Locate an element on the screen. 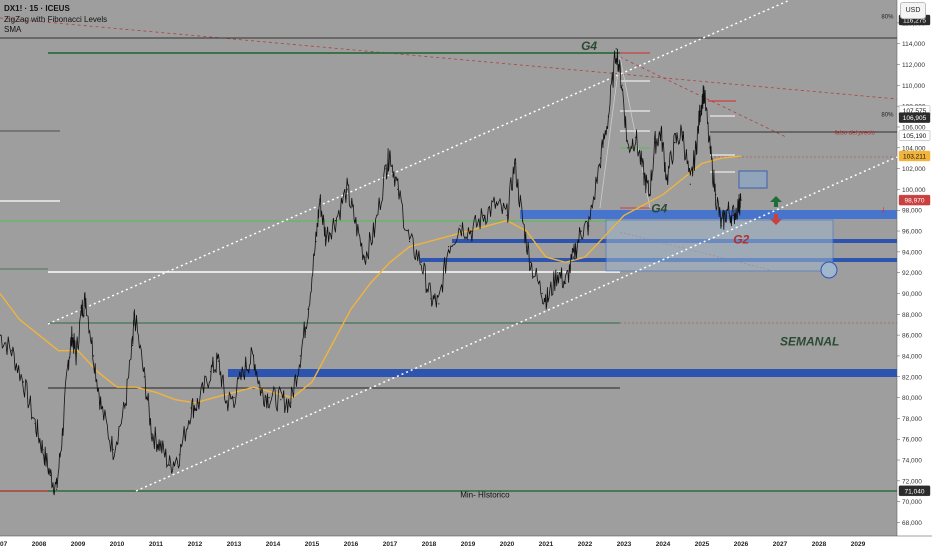 The width and height of the screenshot is (932, 550). x-tick-label: 2017 is located at coordinates (390, 544).